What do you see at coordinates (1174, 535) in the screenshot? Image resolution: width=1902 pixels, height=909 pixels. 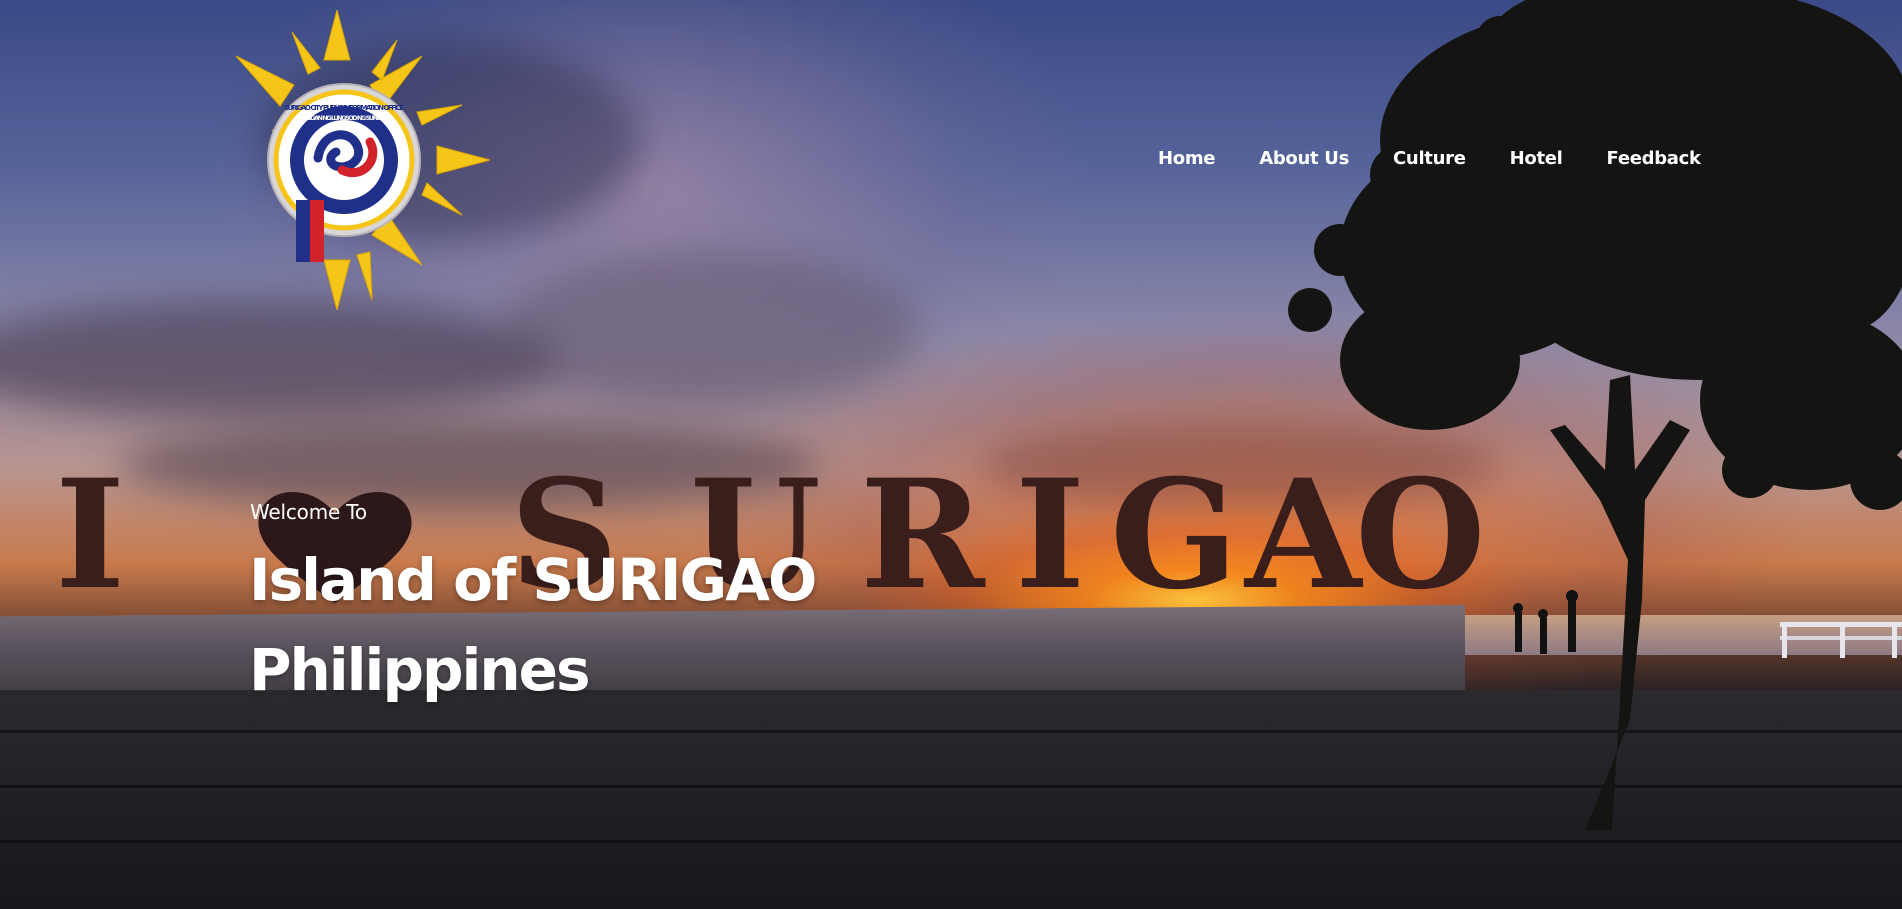 I see `sign-letter: G` at bounding box center [1174, 535].